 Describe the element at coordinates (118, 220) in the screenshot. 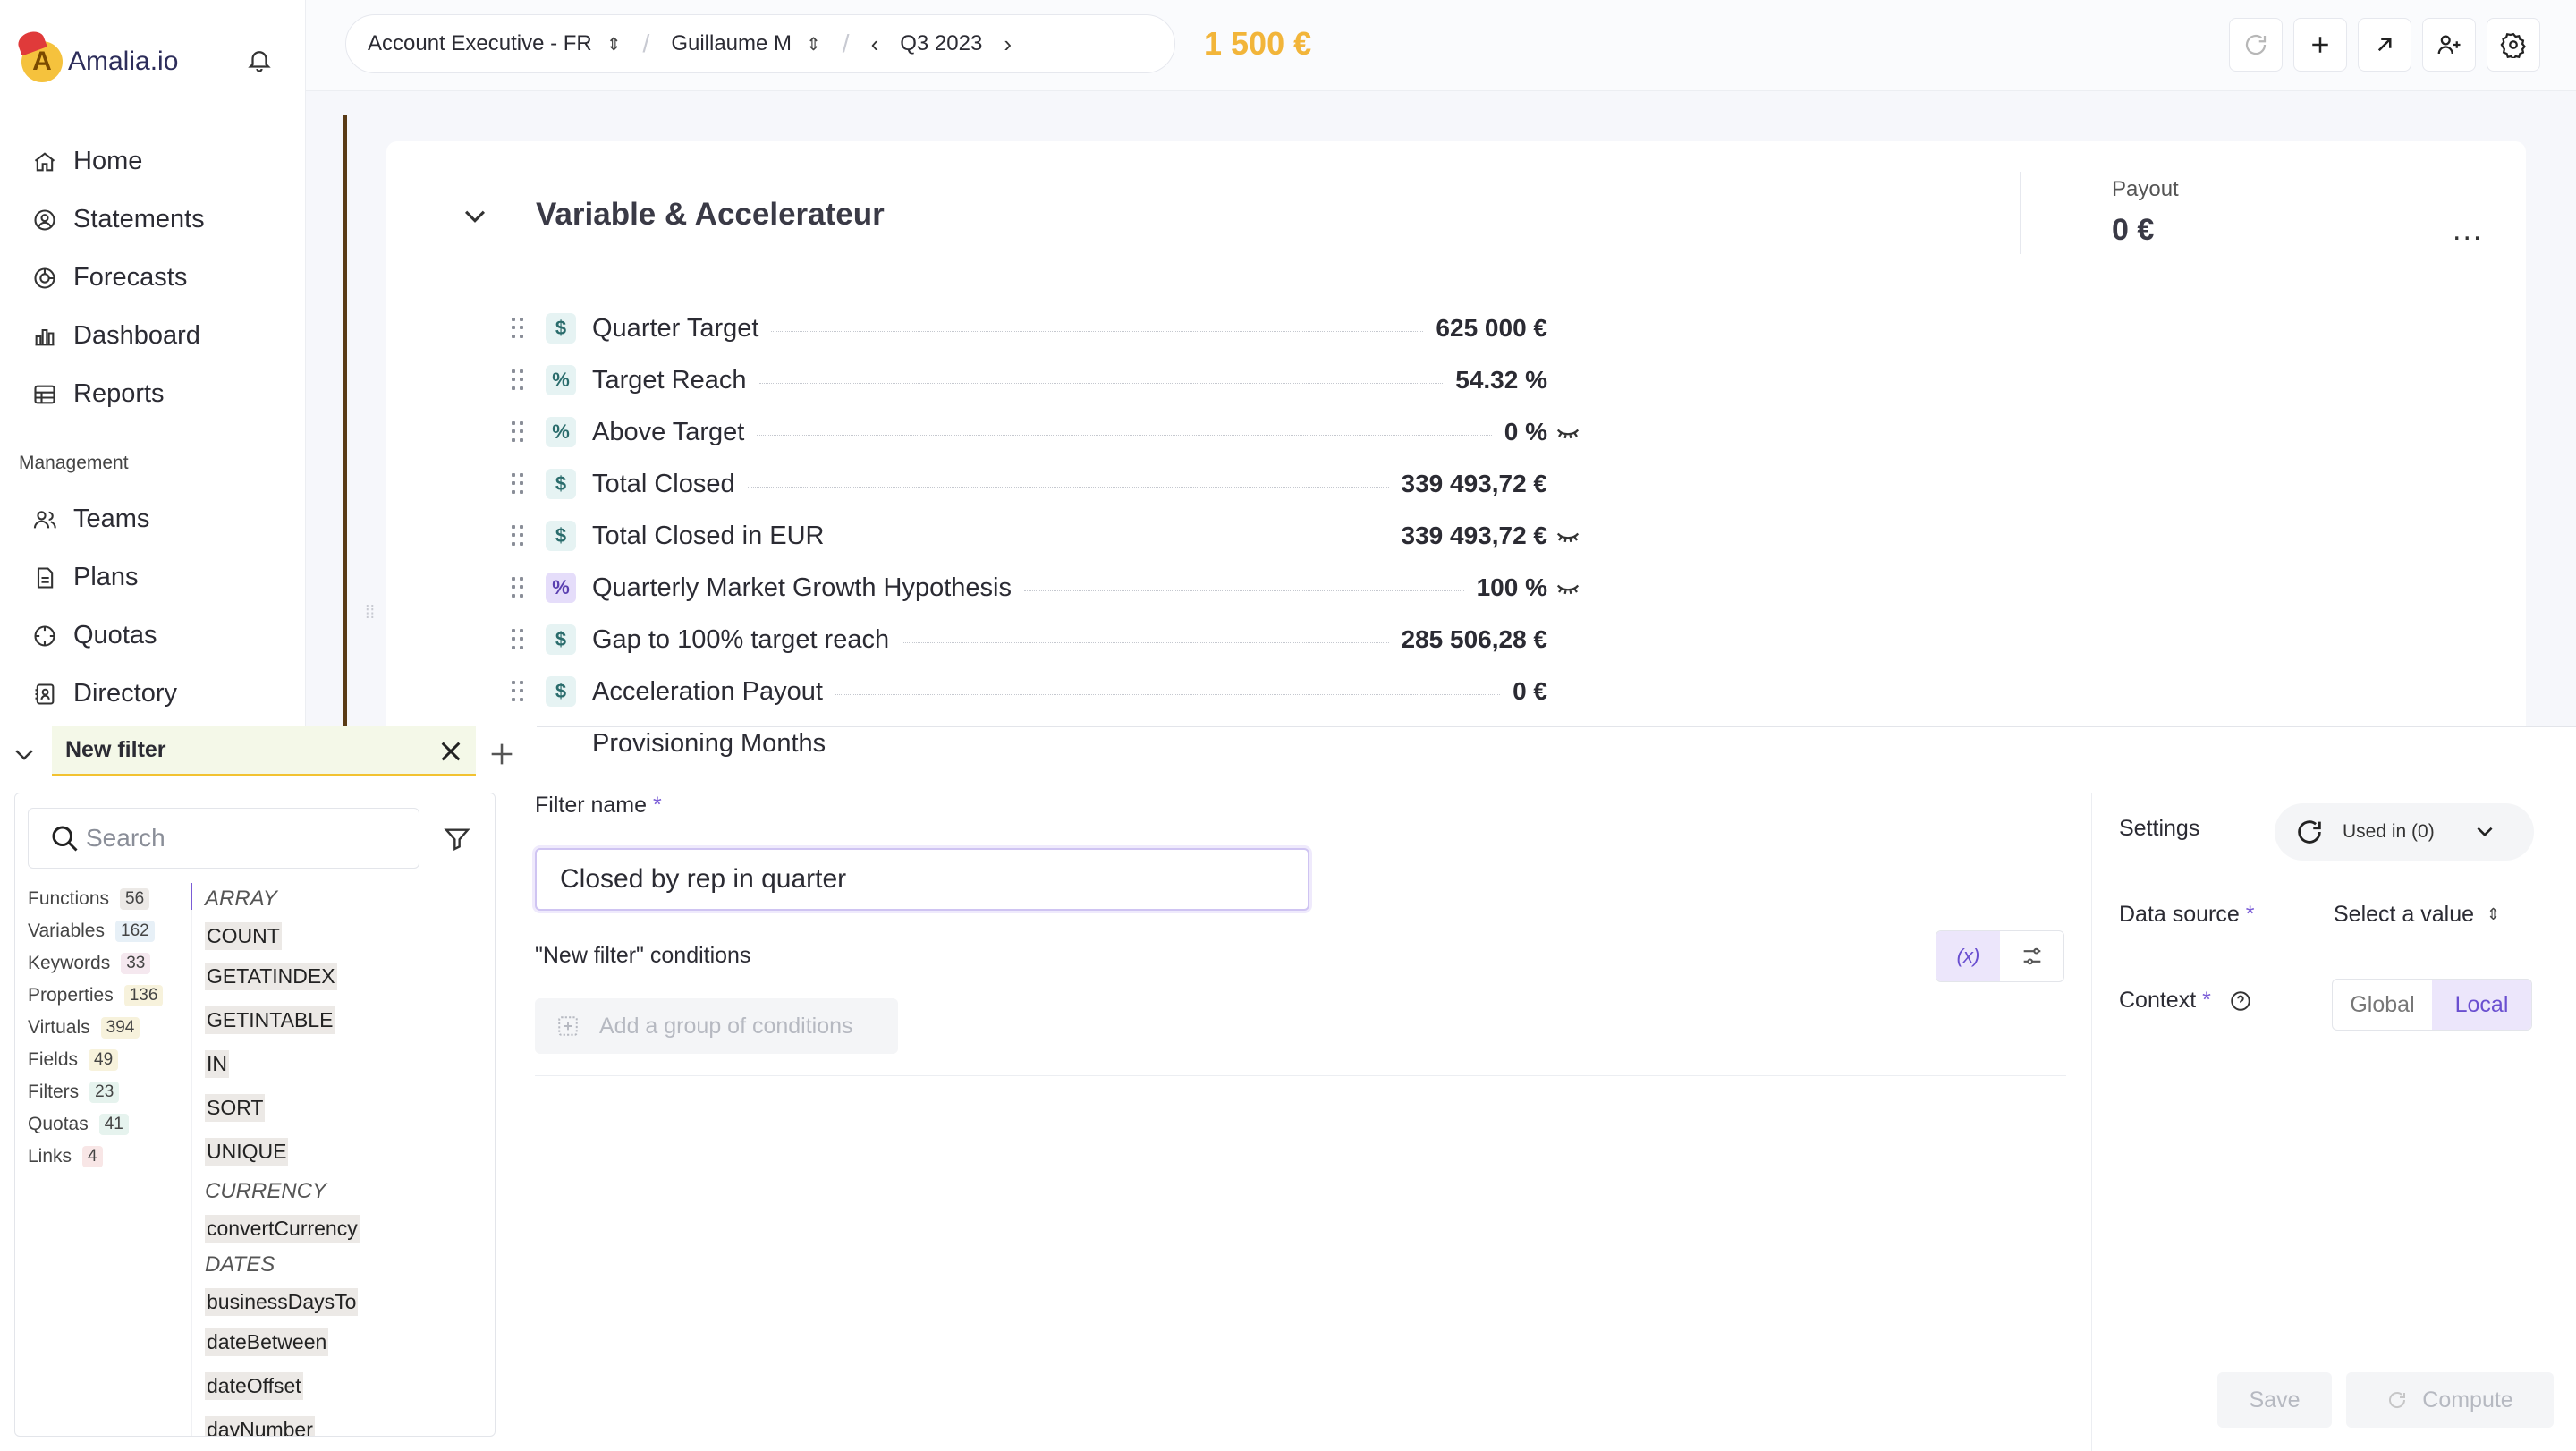

I see `nav-item-statements: Statements` at that location.